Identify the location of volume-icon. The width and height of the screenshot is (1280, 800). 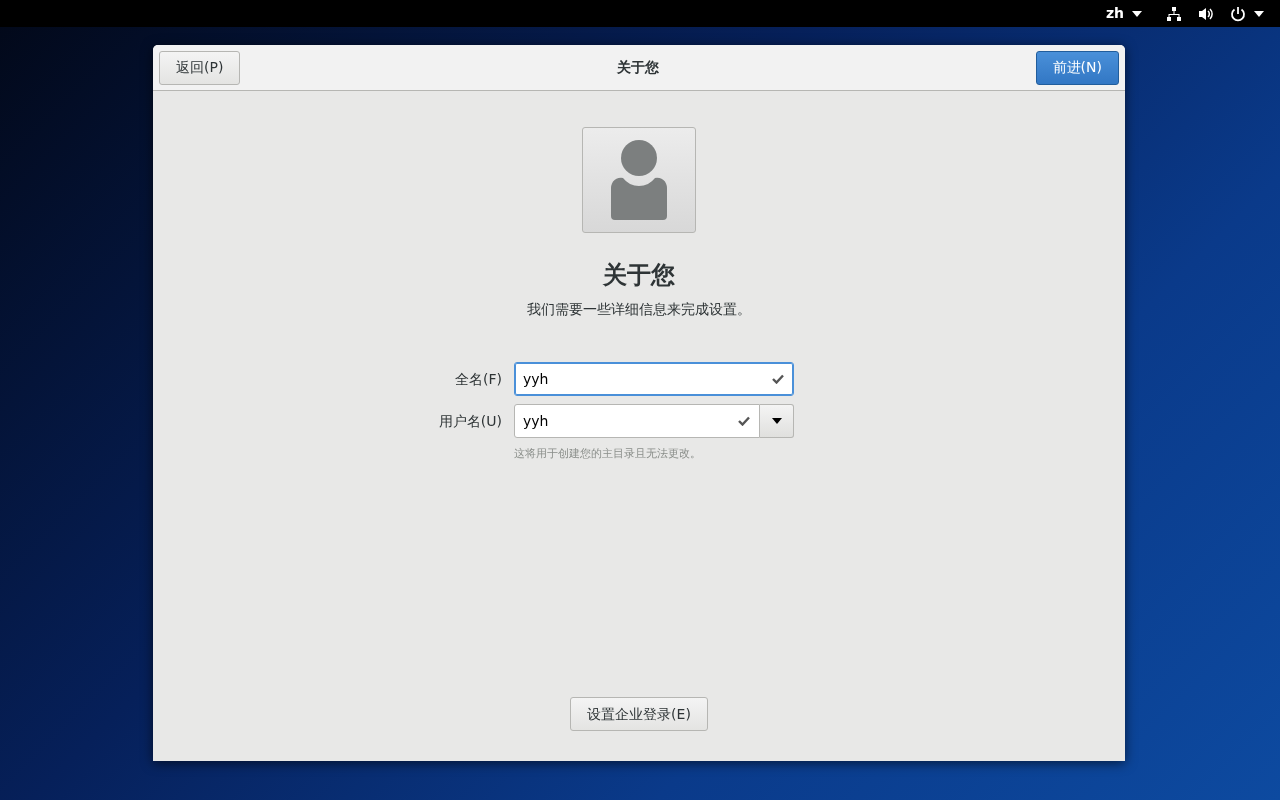
(1206, 13).